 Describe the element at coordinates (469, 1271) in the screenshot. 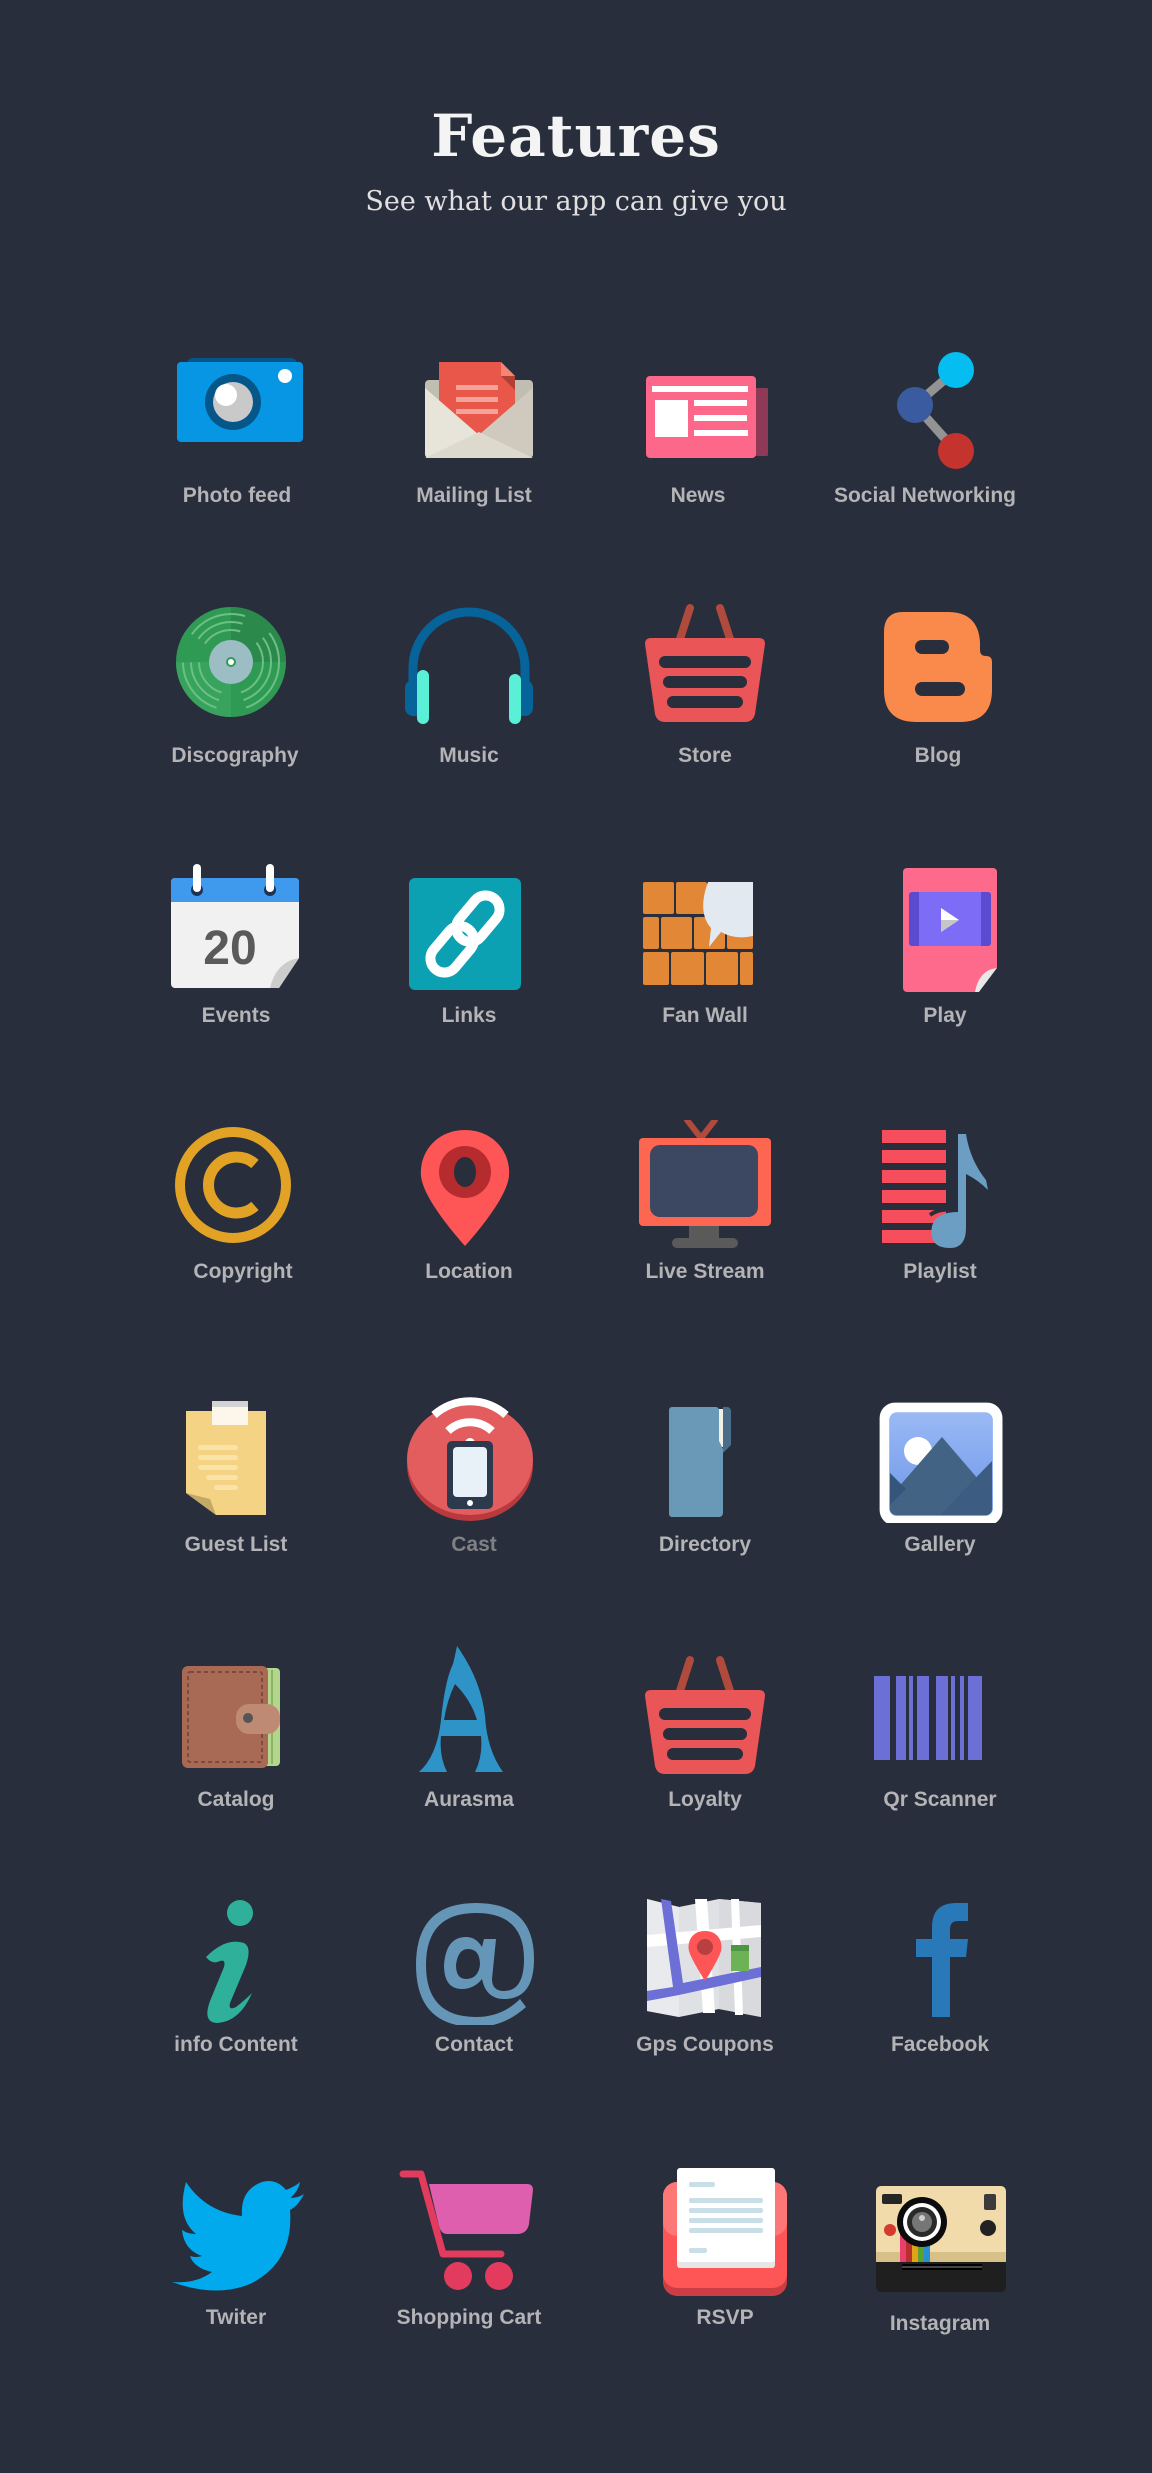

I see `feature-label: Location` at that location.